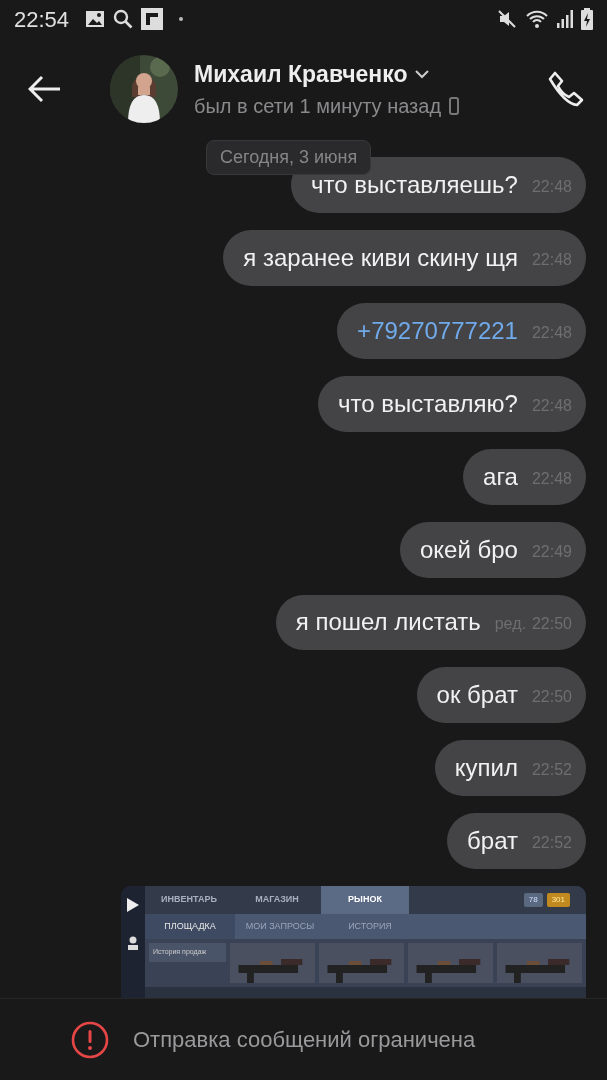  What do you see at coordinates (318, 107) in the screenshot?
I see `last-seen-status: был в сети 1 минуту назад` at bounding box center [318, 107].